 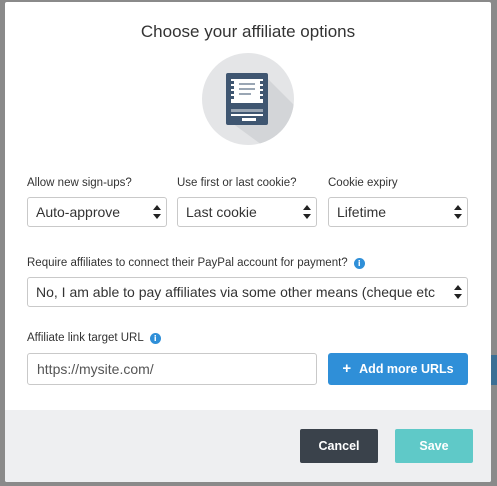 What do you see at coordinates (172, 369) in the screenshot?
I see `link-url-input` at bounding box center [172, 369].